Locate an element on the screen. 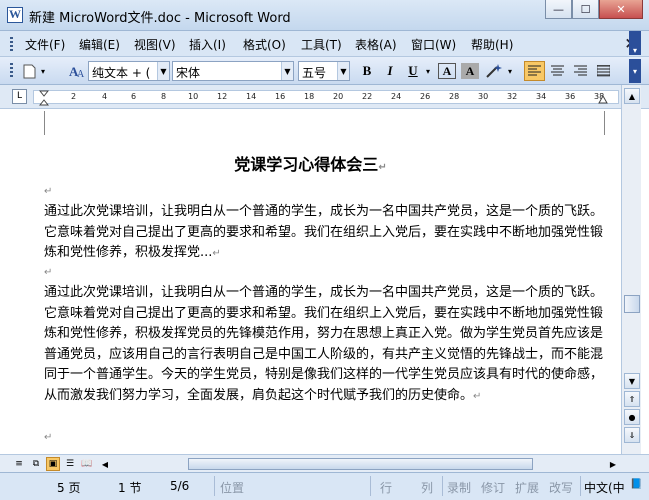 This screenshot has width=649, height=500. align-right-icon is located at coordinates (580, 70).